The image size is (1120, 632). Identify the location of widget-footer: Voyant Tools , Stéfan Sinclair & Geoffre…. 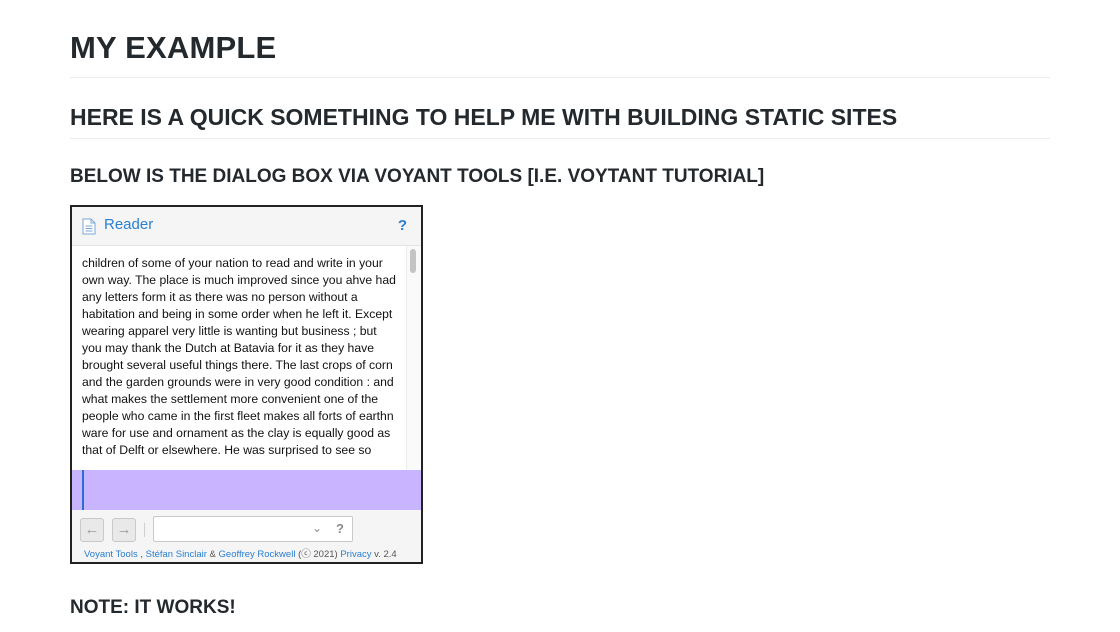
(246, 554).